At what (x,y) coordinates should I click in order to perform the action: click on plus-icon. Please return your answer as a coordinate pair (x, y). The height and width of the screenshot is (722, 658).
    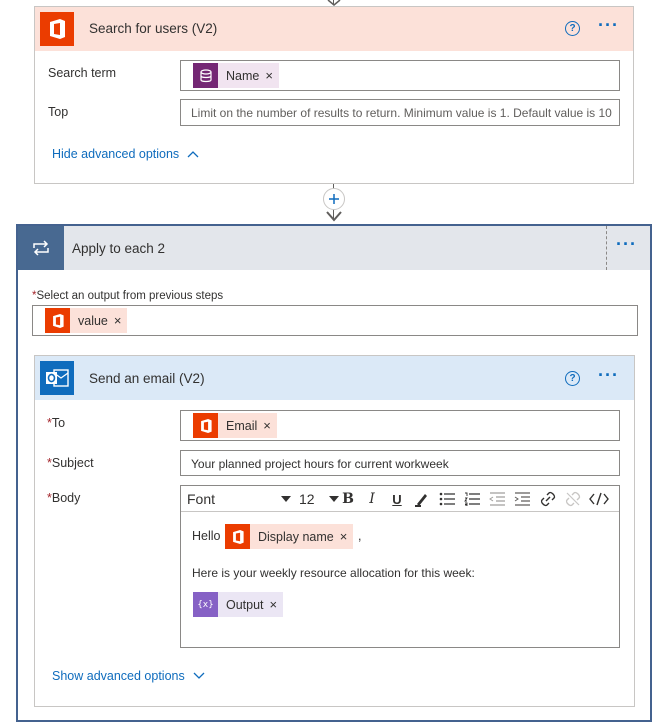
    Looking at the image, I should click on (334, 199).